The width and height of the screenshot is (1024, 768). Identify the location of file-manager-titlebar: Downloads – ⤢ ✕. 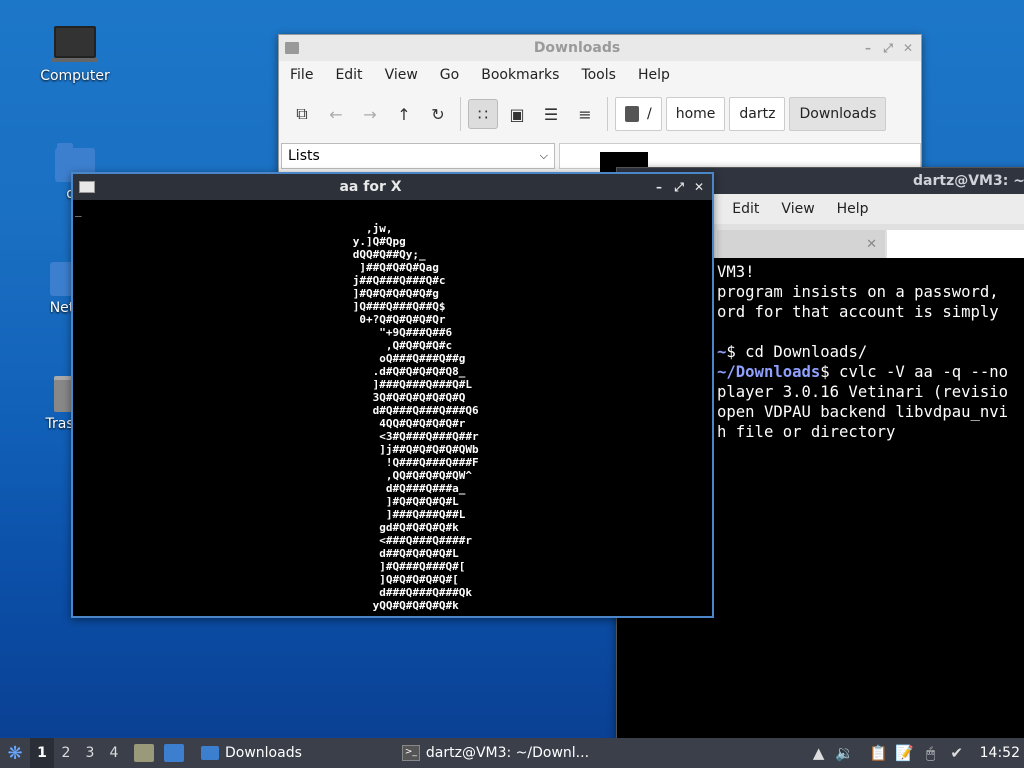
(600, 48).